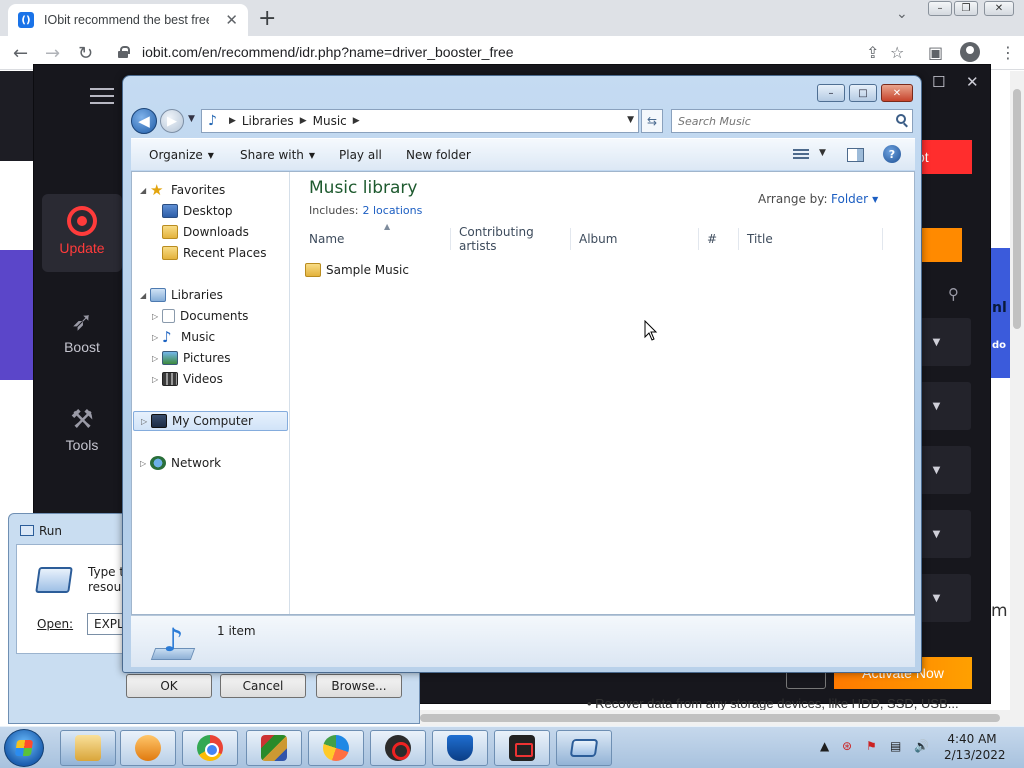  What do you see at coordinates (630, 120) in the screenshot?
I see `address-dropdown-icon: ▼` at bounding box center [630, 120].